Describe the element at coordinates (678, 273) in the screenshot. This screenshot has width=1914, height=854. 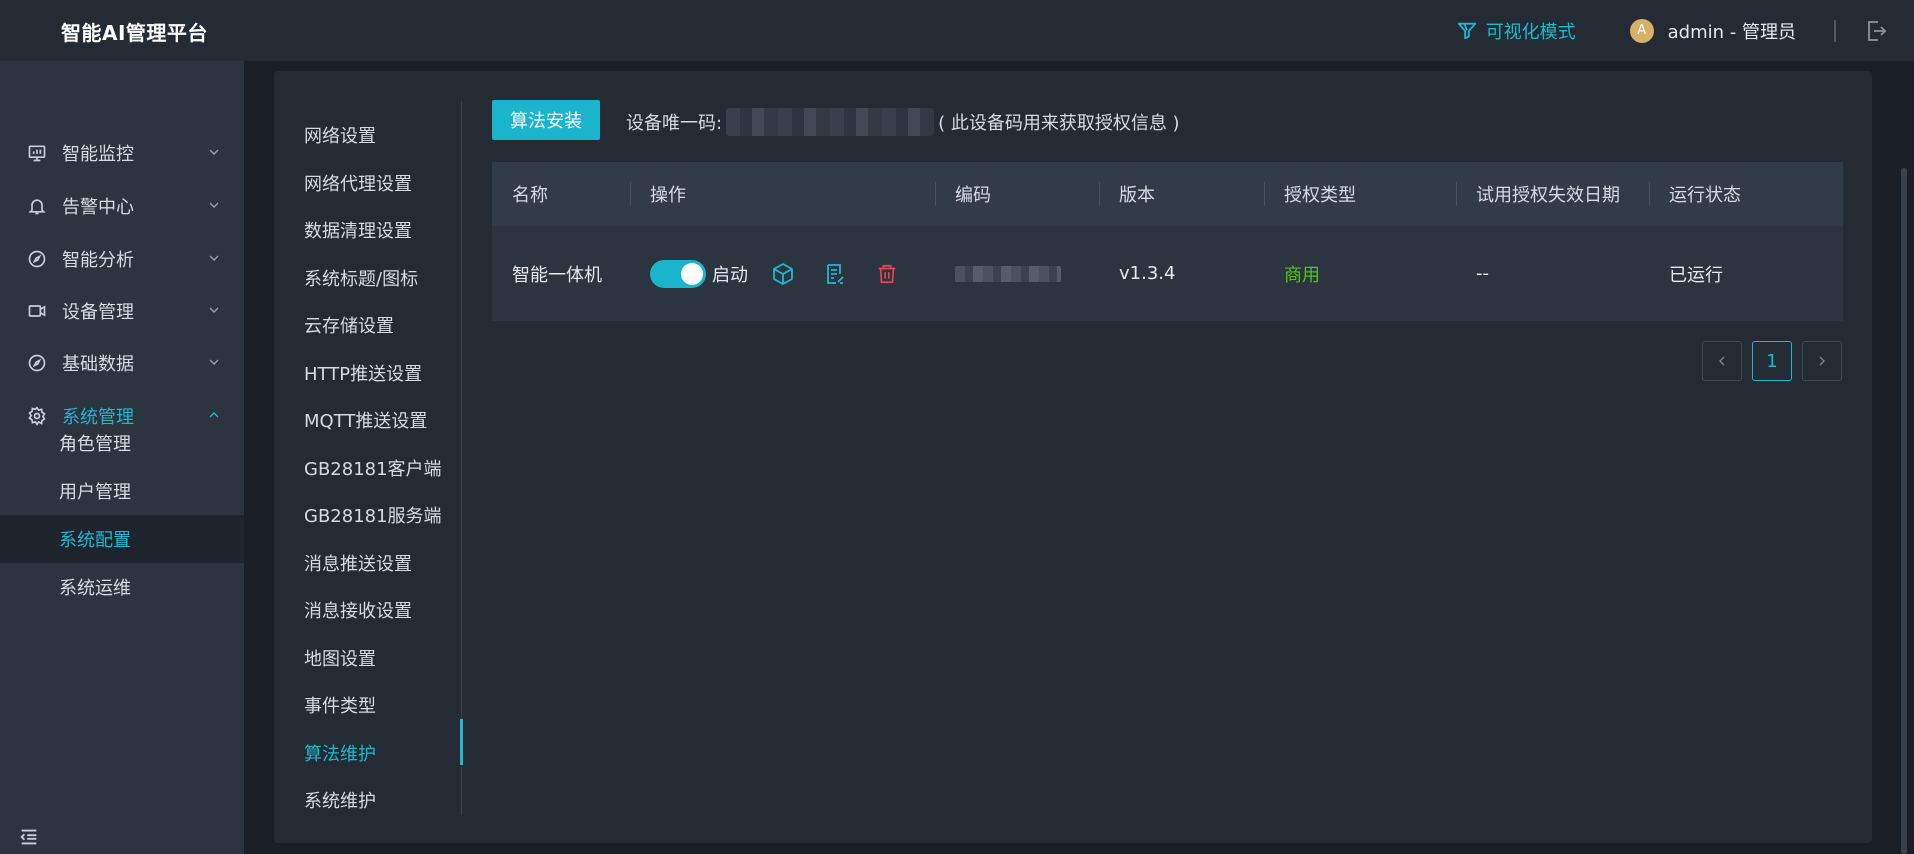
I see `start-toggle` at that location.